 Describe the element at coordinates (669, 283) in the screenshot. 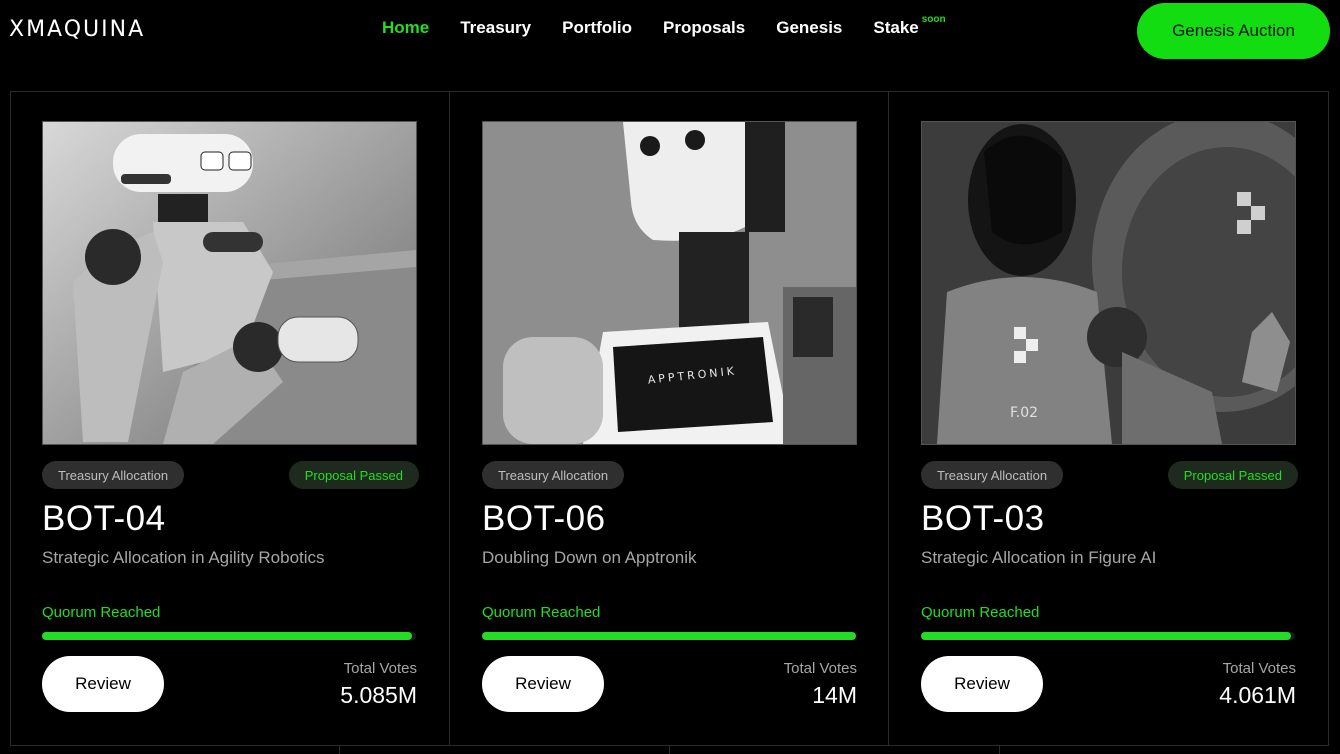

I see `robot-photo-icon: APPTRONIK` at that location.